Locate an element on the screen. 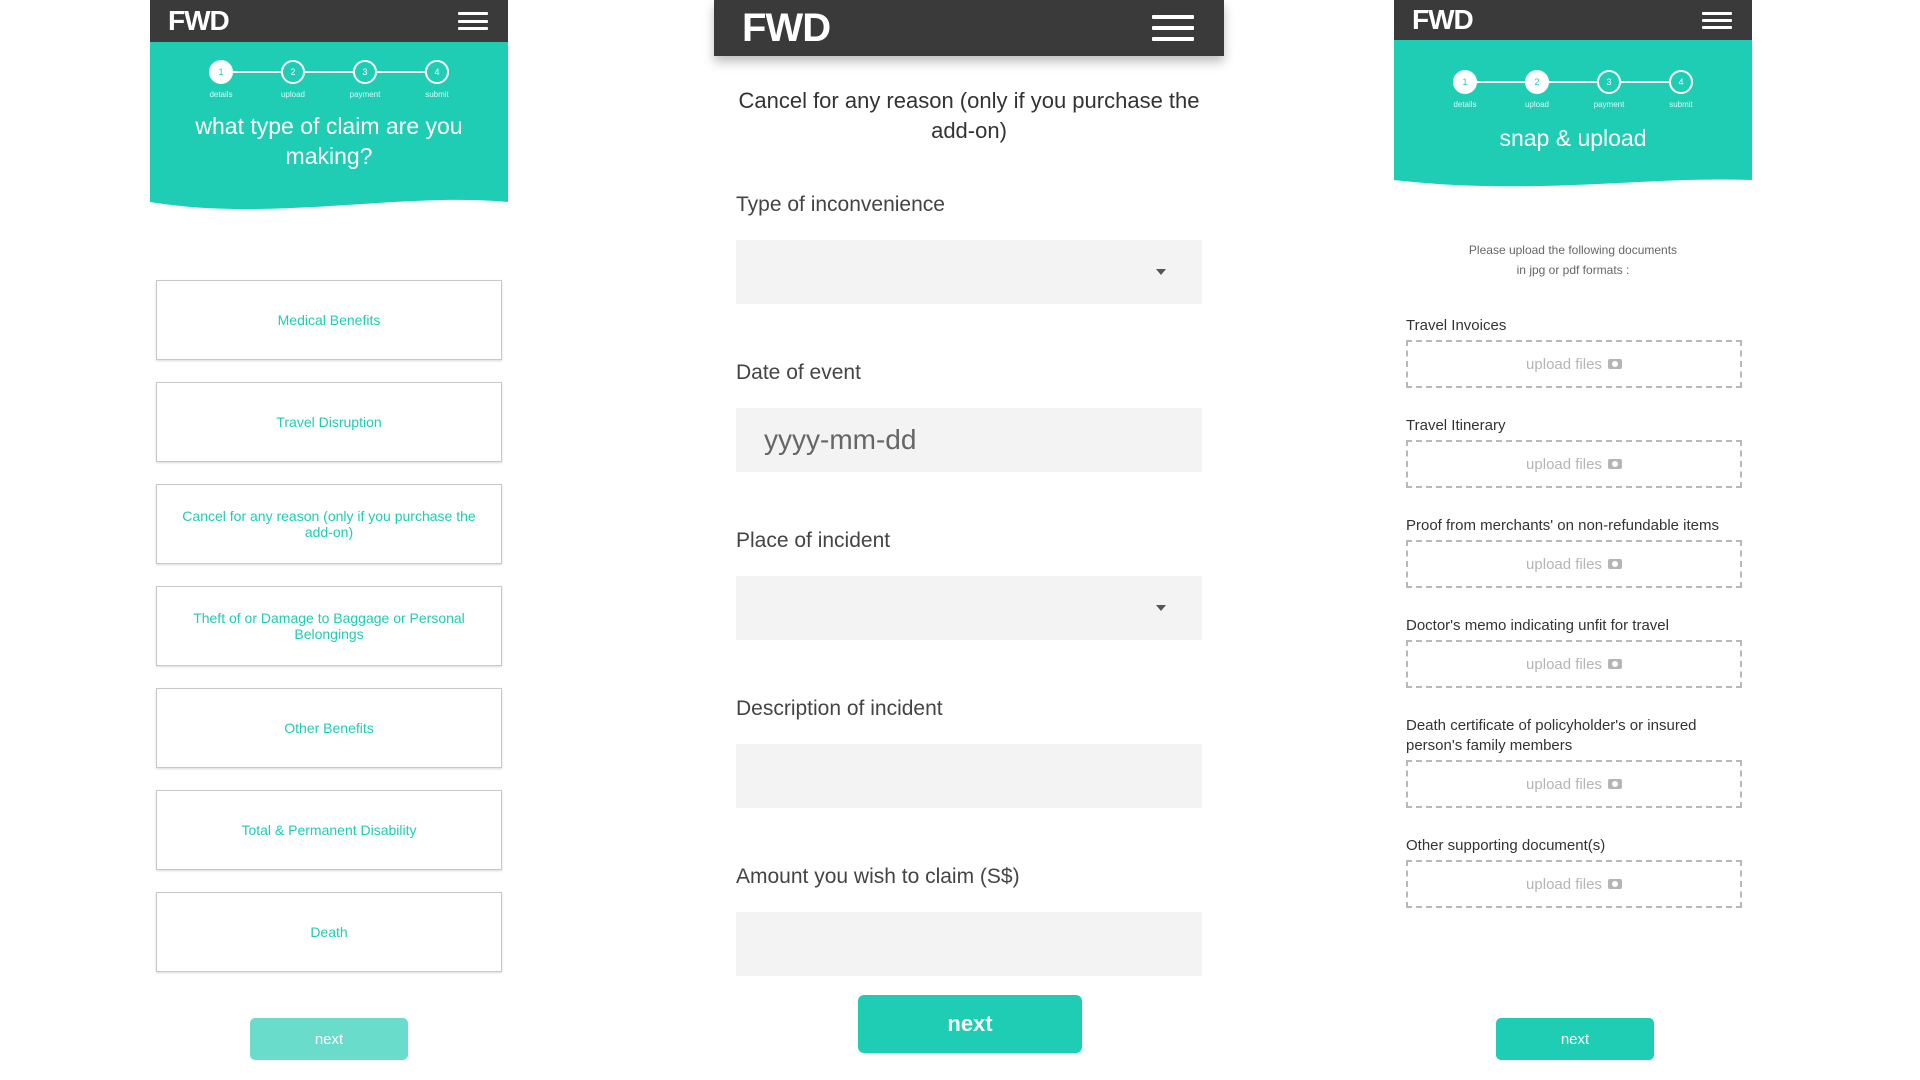 This screenshot has height=1080, width=1920. claim-option-travel-disruption: Travel Disruption is located at coordinates (329, 422).